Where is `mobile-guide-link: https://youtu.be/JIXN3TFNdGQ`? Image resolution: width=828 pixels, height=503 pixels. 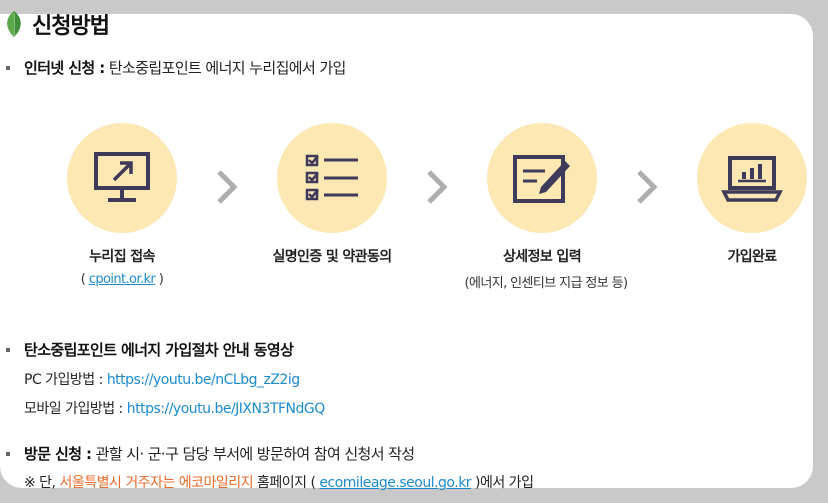 mobile-guide-link: https://youtu.be/JIXN3TFNdGQ is located at coordinates (226, 409).